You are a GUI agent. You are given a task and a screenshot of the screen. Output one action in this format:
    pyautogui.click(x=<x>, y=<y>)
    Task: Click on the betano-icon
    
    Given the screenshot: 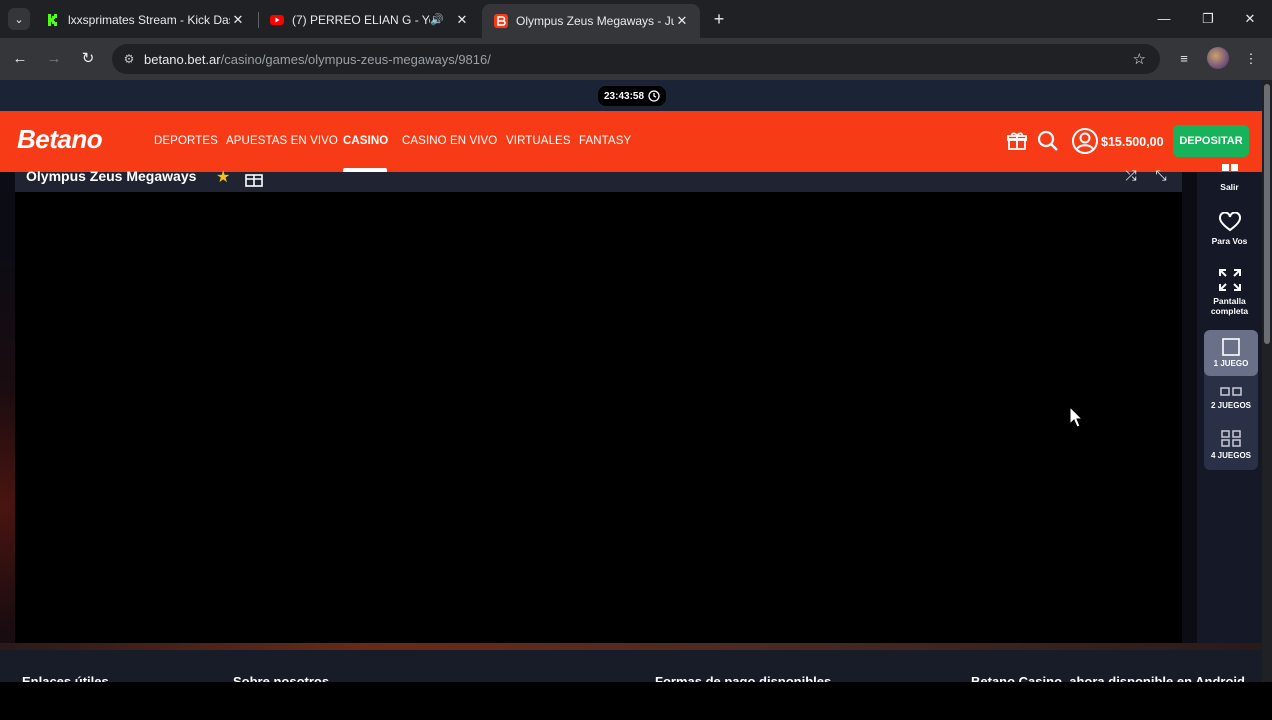 What is the action you would take?
    pyautogui.click(x=501, y=21)
    